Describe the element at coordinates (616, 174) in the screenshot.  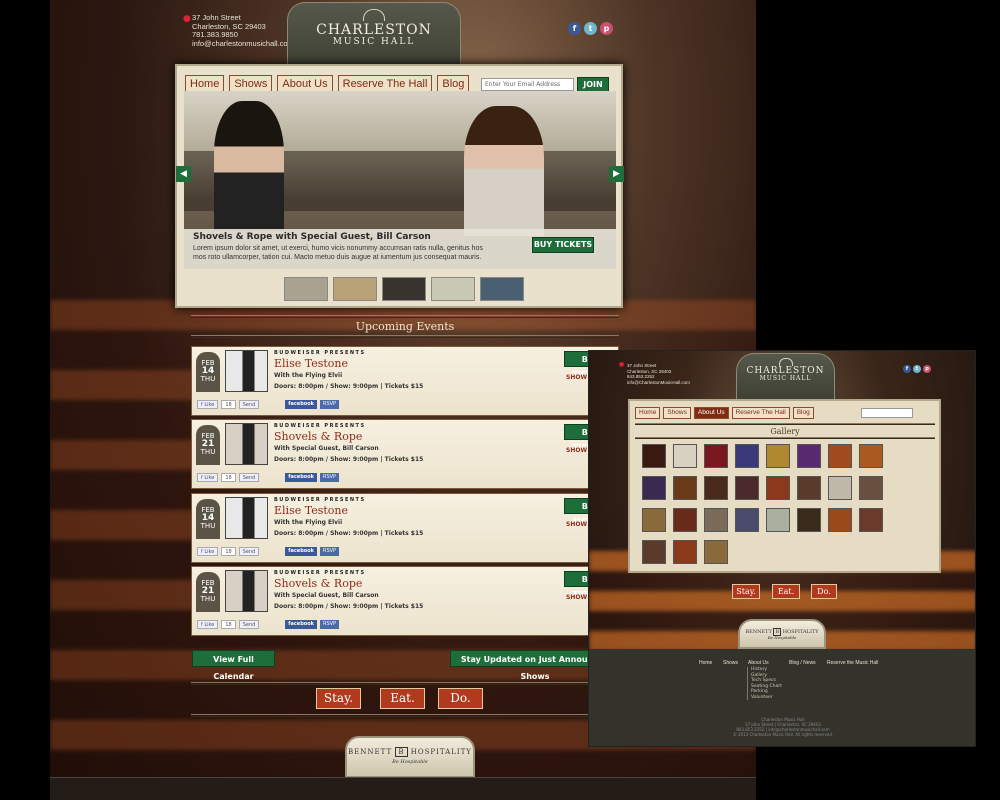
I see `slideshow-next-arrow-icon: ▶` at that location.